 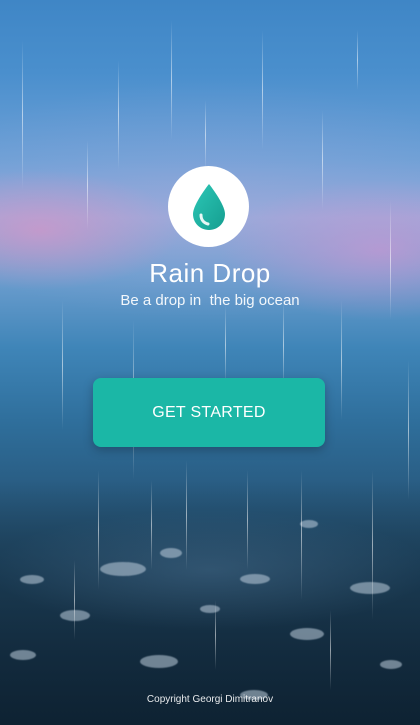 I want to click on app-tagline: Be a drop in the big ocean, so click(x=210, y=300).